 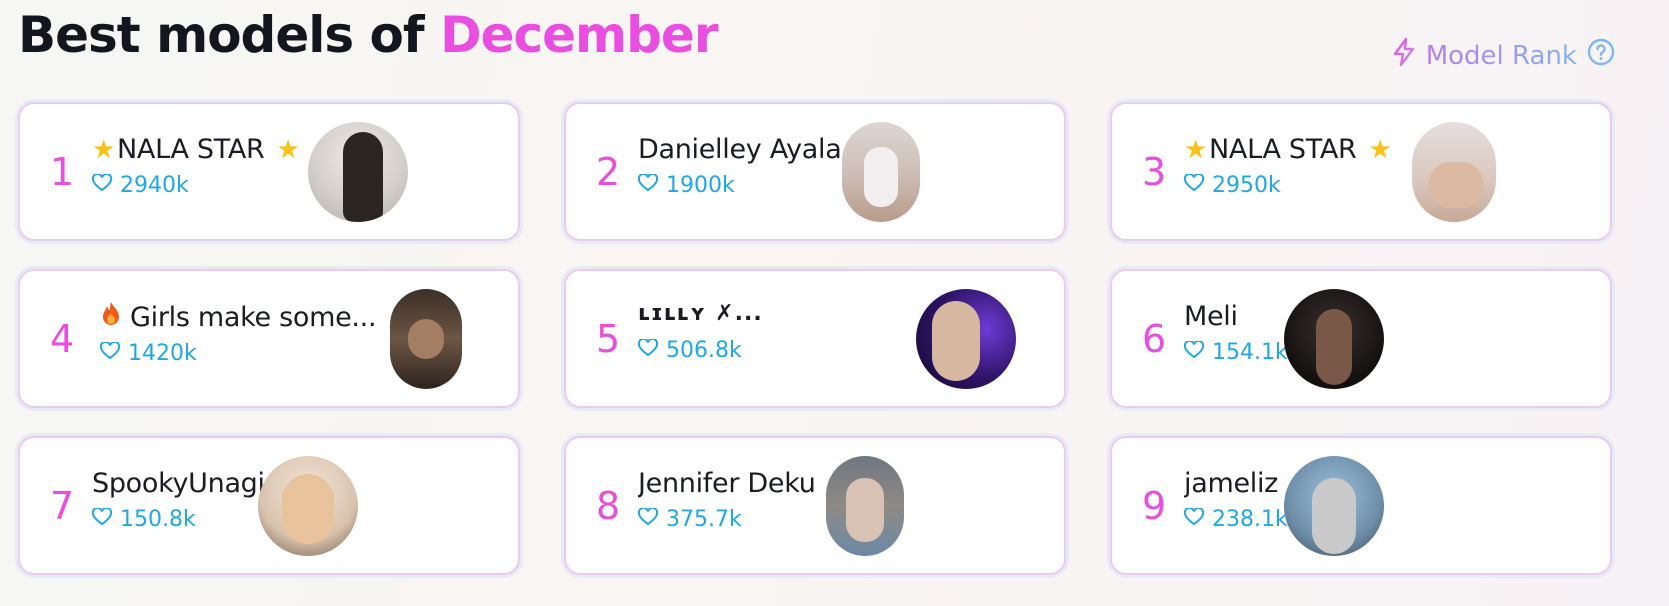 I want to click on rank-number: 2, so click(x=608, y=171).